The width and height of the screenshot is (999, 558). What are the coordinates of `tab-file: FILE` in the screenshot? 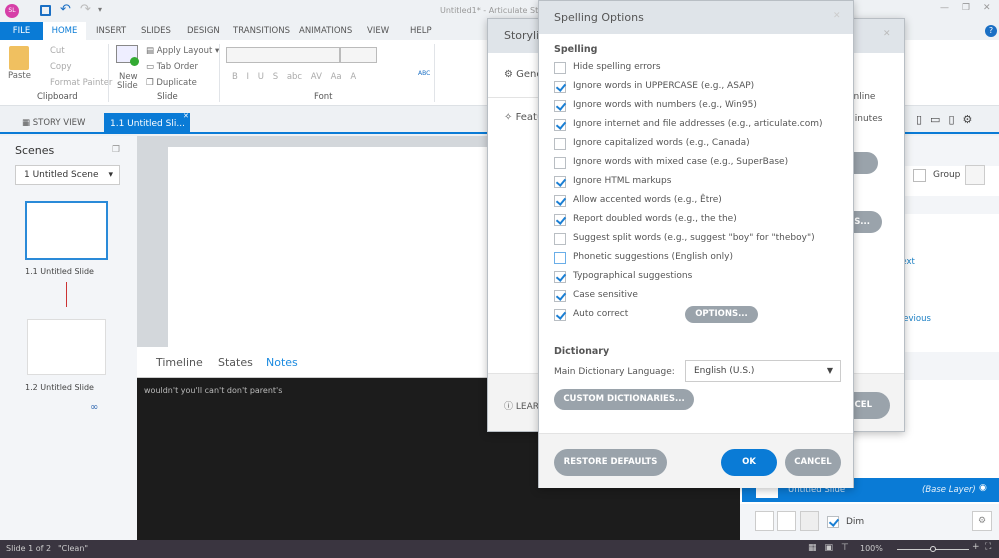 It's located at (21, 31).